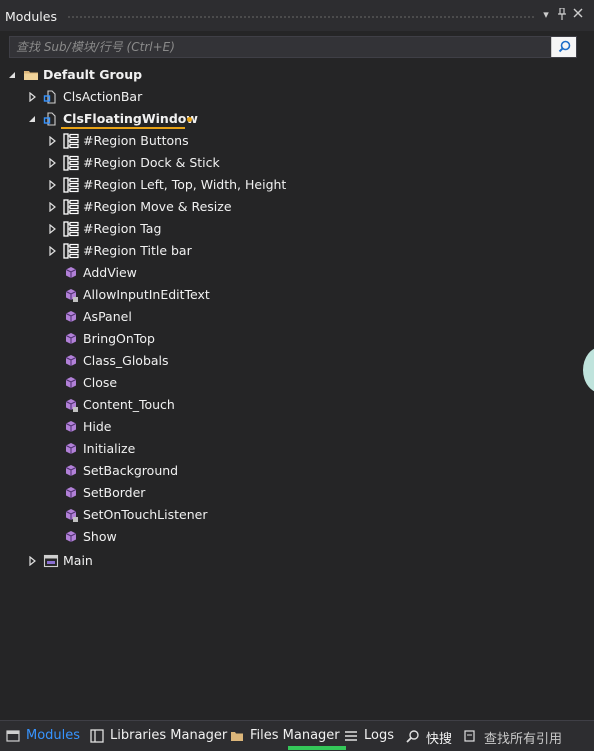 This screenshot has width=594, height=751. Describe the element at coordinates (131, 470) in the screenshot. I see `tree-item-label: SetBackground` at that location.